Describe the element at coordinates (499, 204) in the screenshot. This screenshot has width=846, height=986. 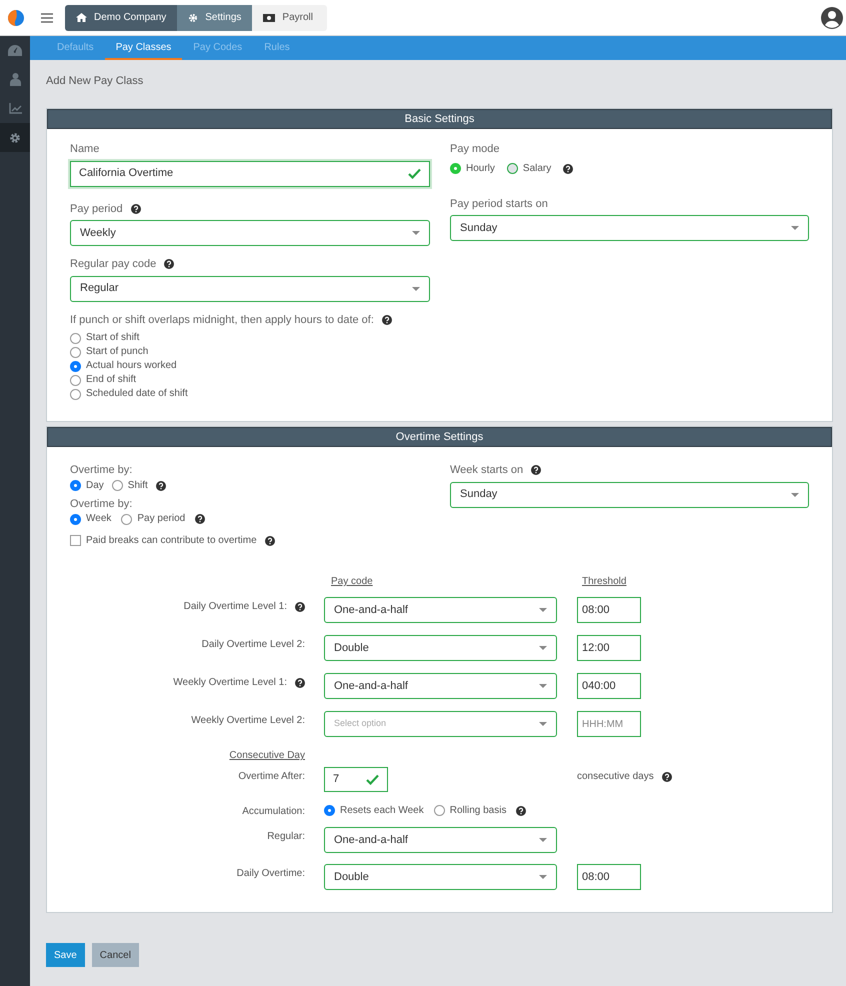
I see `field-label: Pay period starts on` at that location.